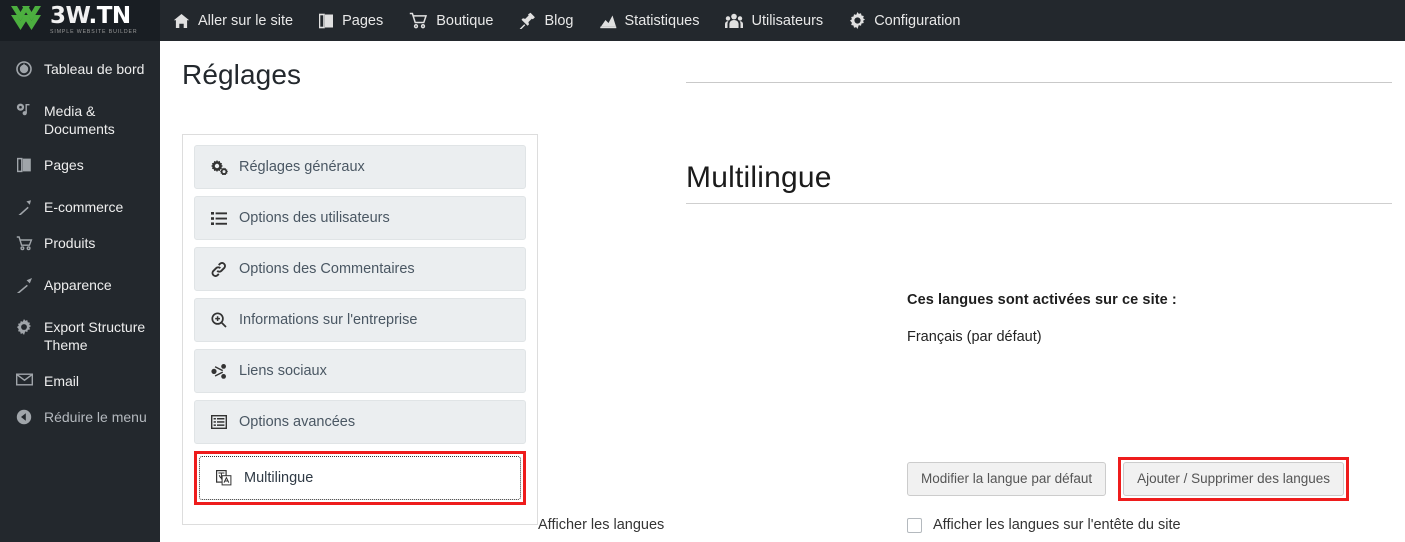  Describe the element at coordinates (110, 16) in the screenshot. I see `brand-title-suffix: .TN` at that location.